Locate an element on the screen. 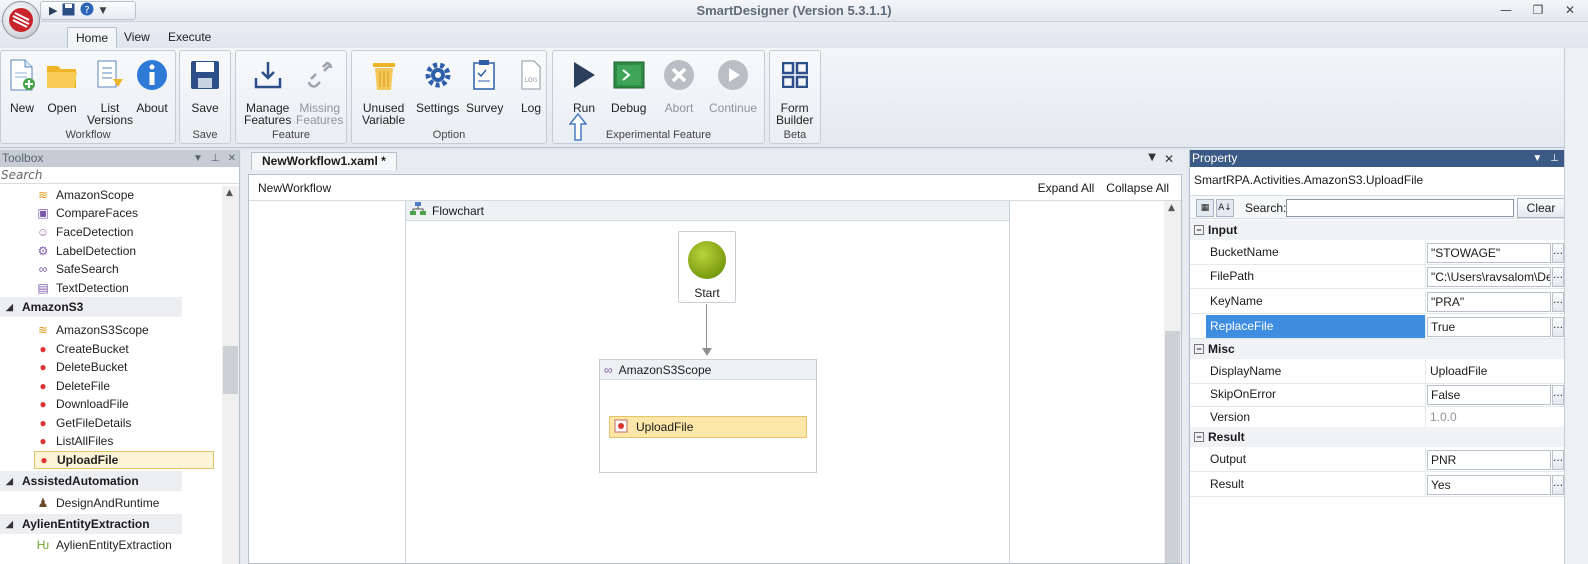 Image resolution: width=1588 pixels, height=564 pixels. property-name: Result is located at coordinates (1316, 484).